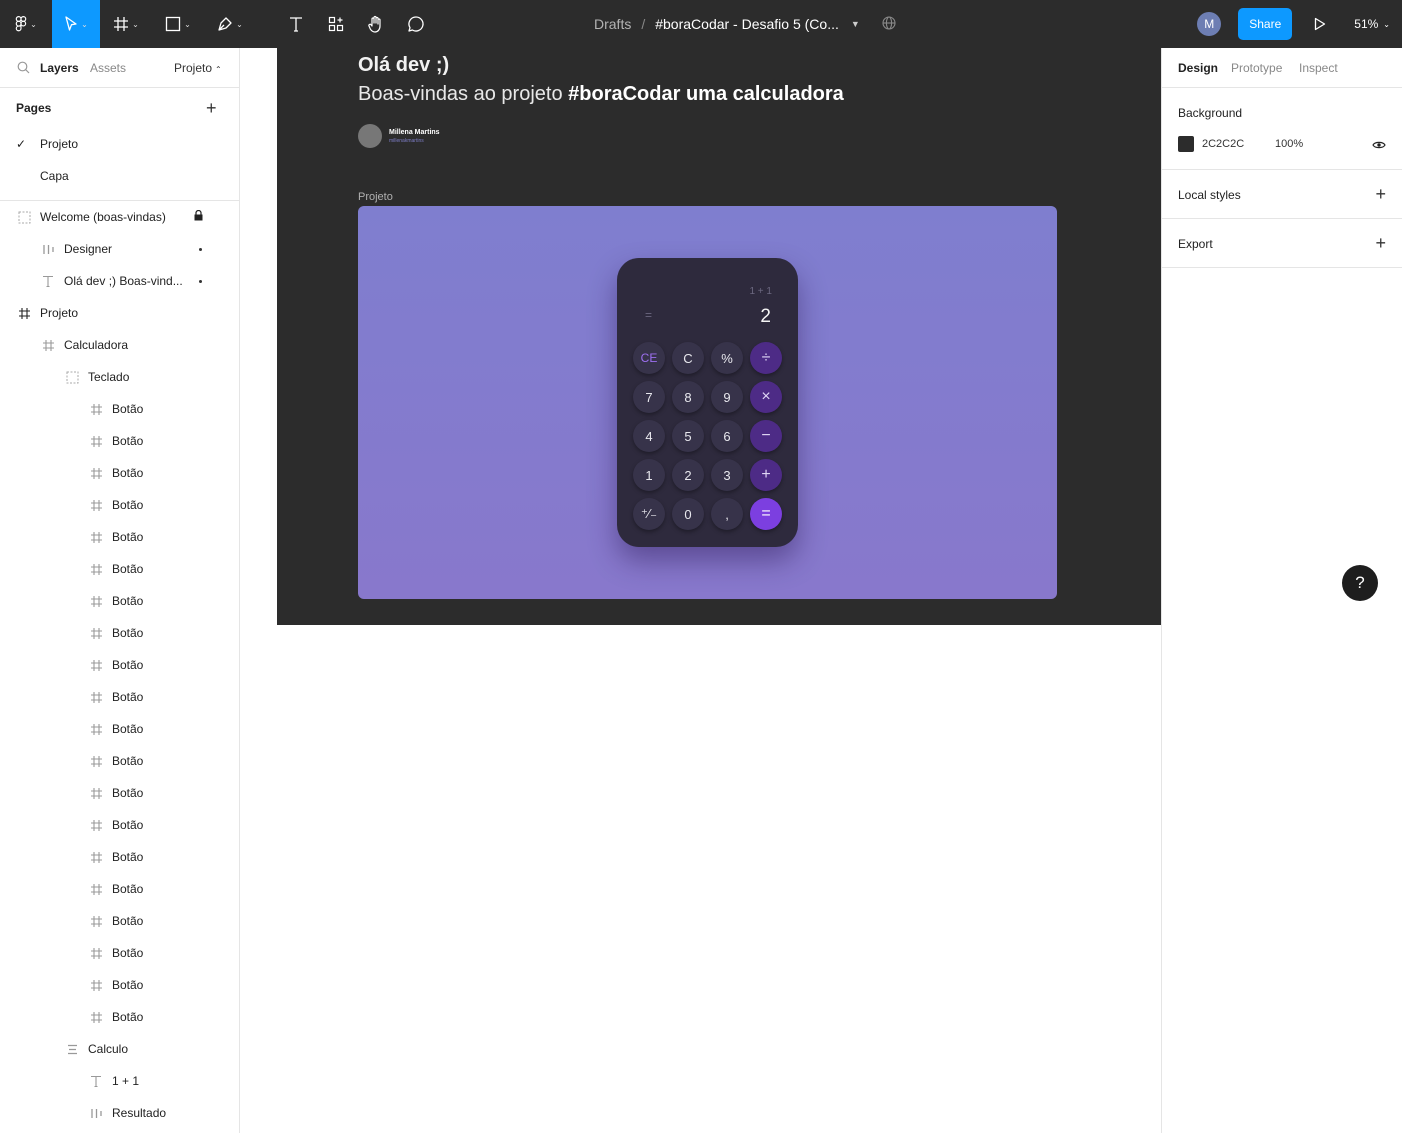 This screenshot has height=1133, width=1402. Describe the element at coordinates (211, 108) in the screenshot. I see `add-page-button: +` at that location.